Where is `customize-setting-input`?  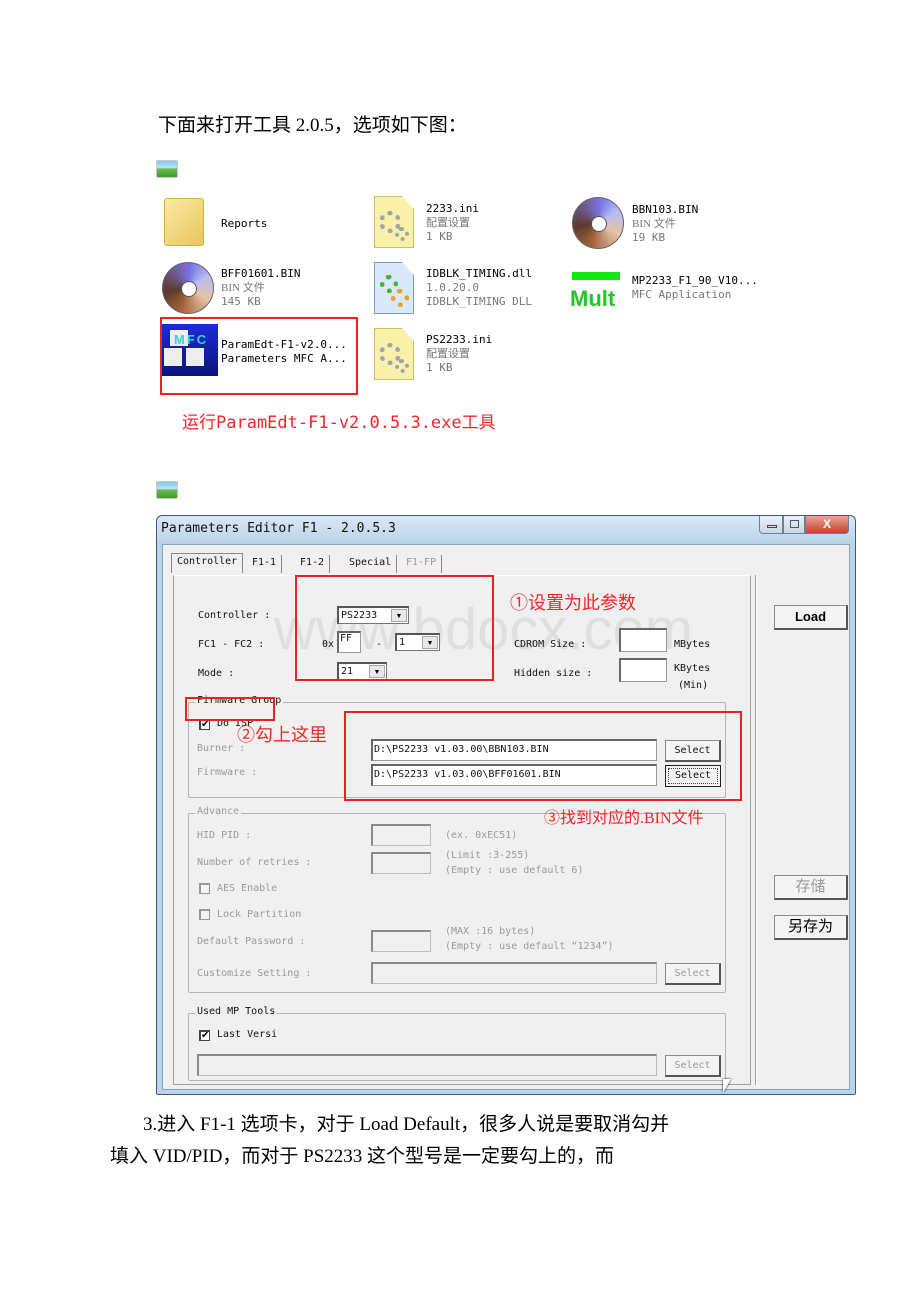
customize-setting-input is located at coordinates (514, 973).